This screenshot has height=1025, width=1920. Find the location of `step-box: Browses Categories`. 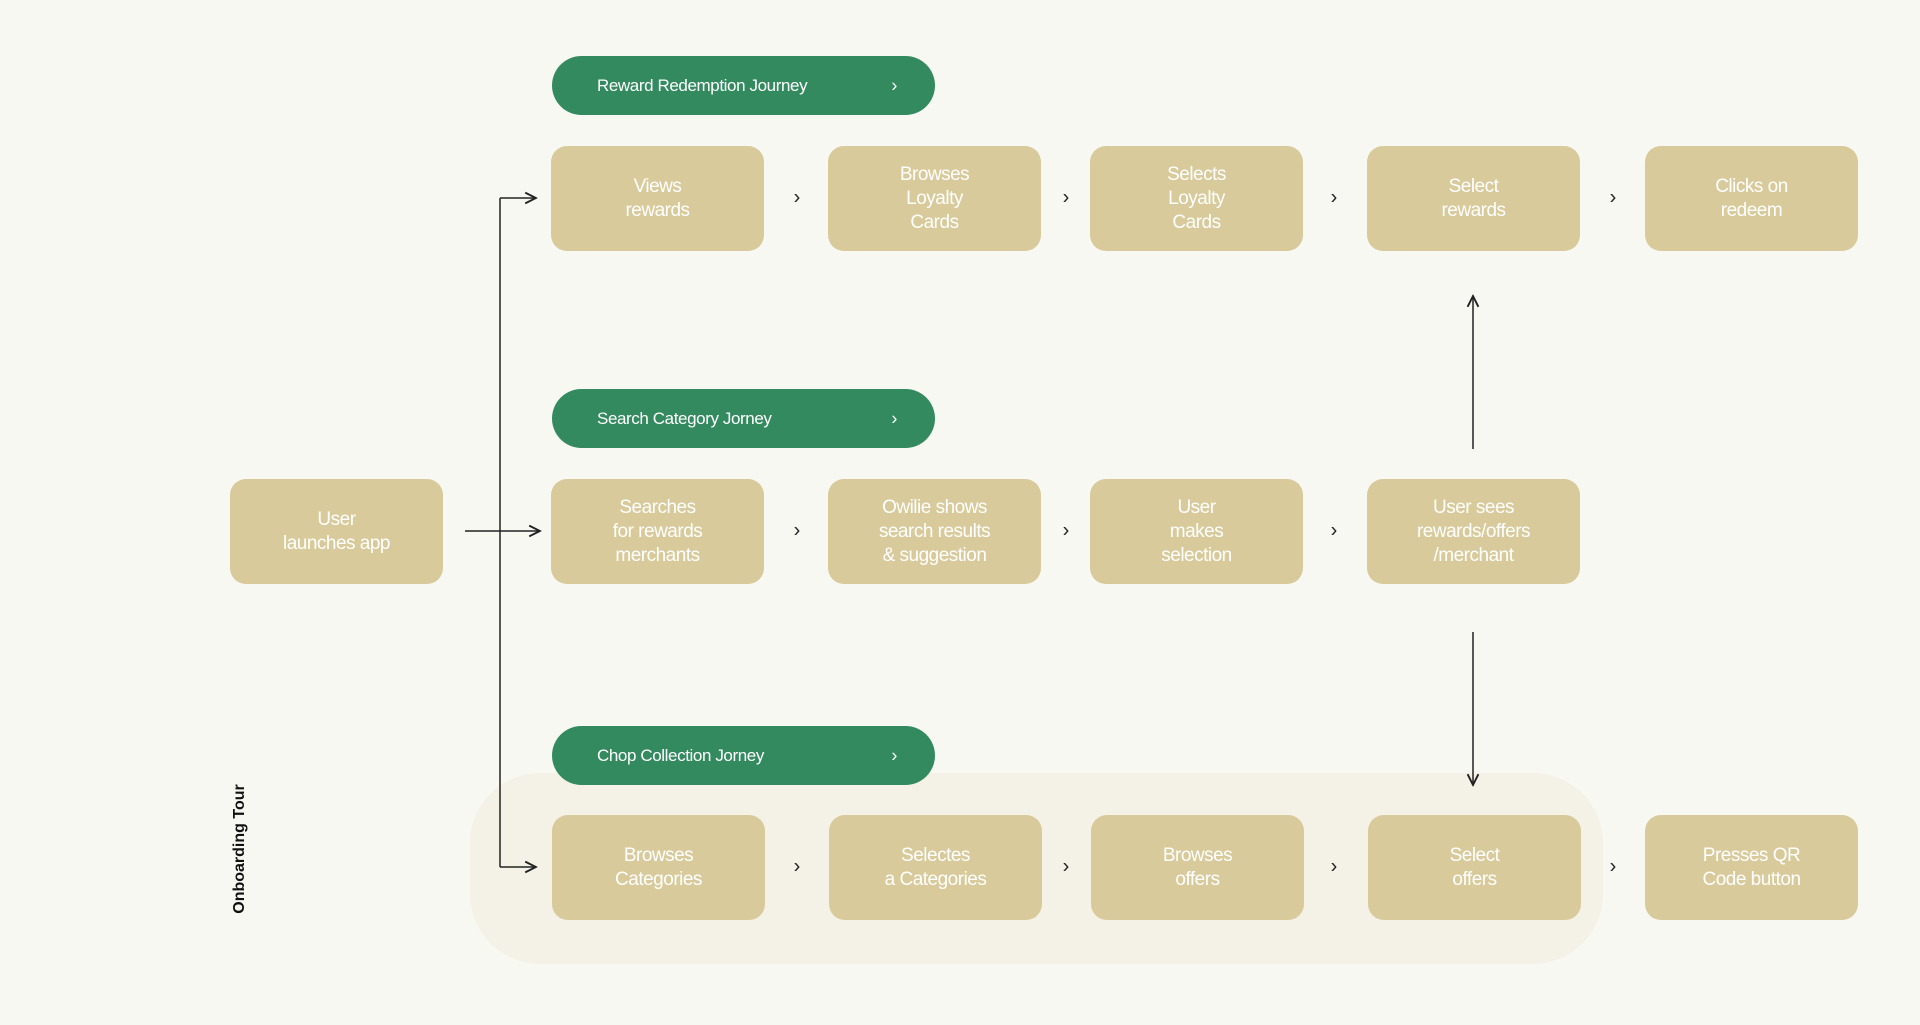

step-box: Browses Categories is located at coordinates (658, 867).